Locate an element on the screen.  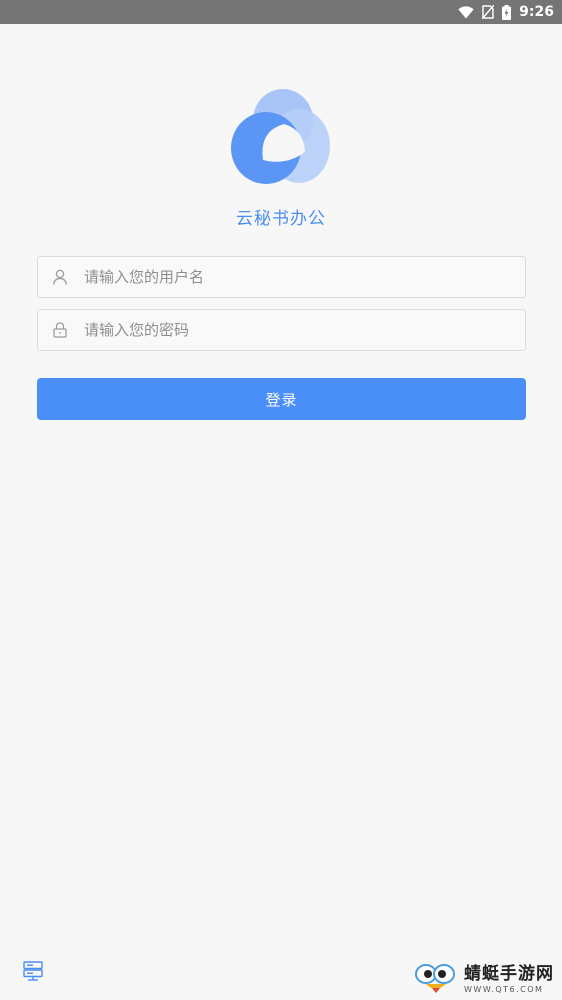
wifi-icon is located at coordinates (466, 12).